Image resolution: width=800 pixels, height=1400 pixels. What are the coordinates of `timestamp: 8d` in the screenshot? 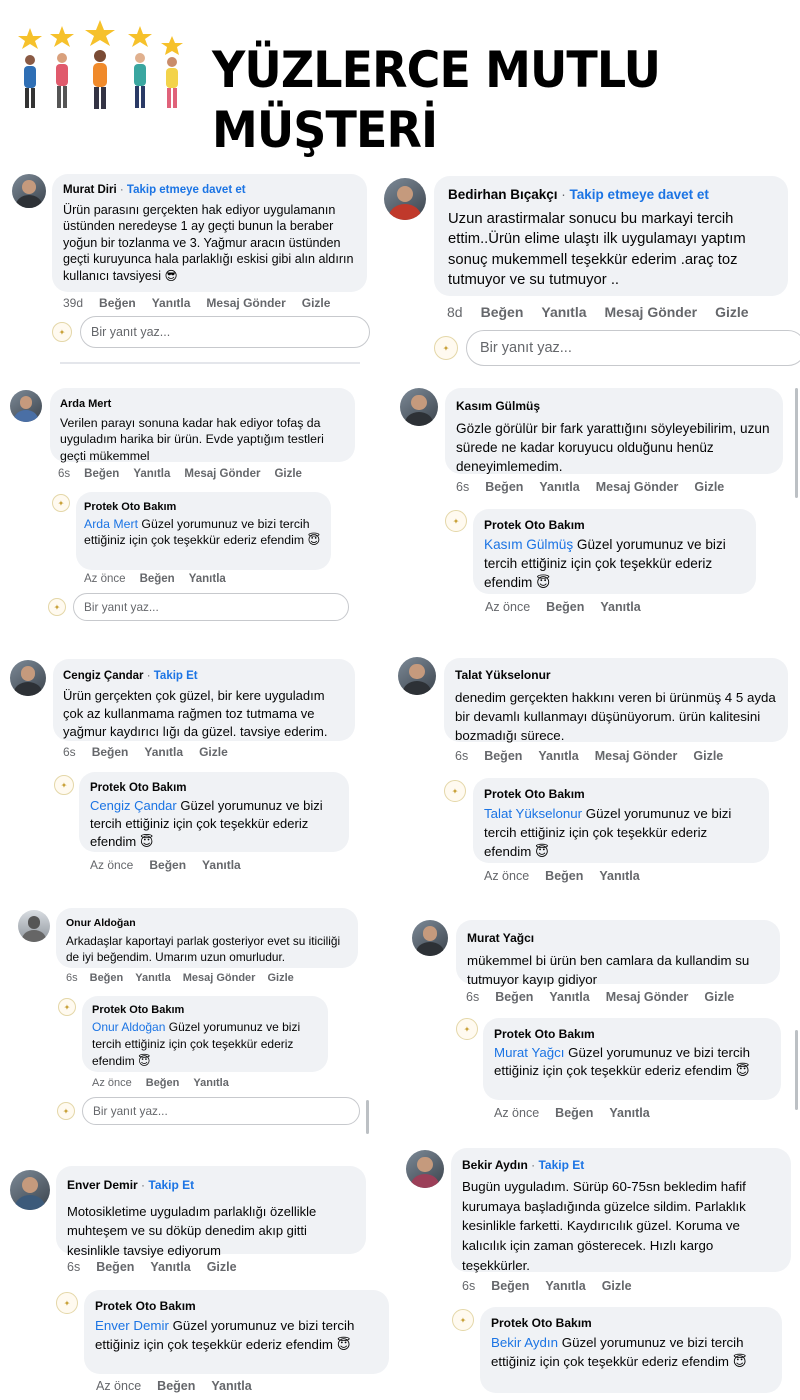 It's located at (455, 312).